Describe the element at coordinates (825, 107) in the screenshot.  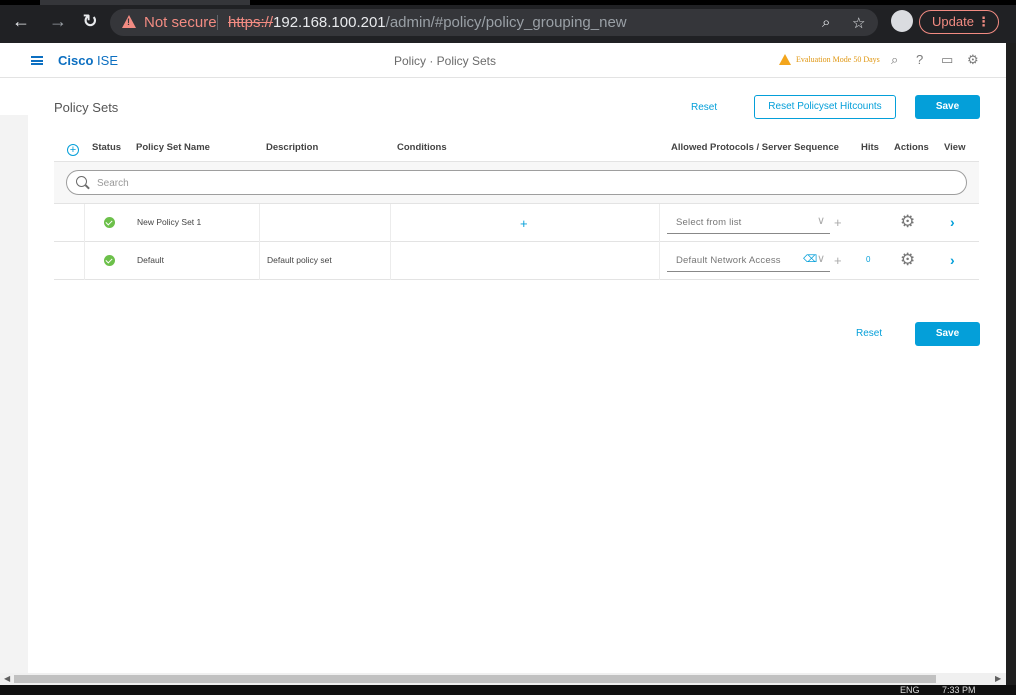
I see `reset-hitcounts-button: Reset Policyset Hitcounts` at that location.